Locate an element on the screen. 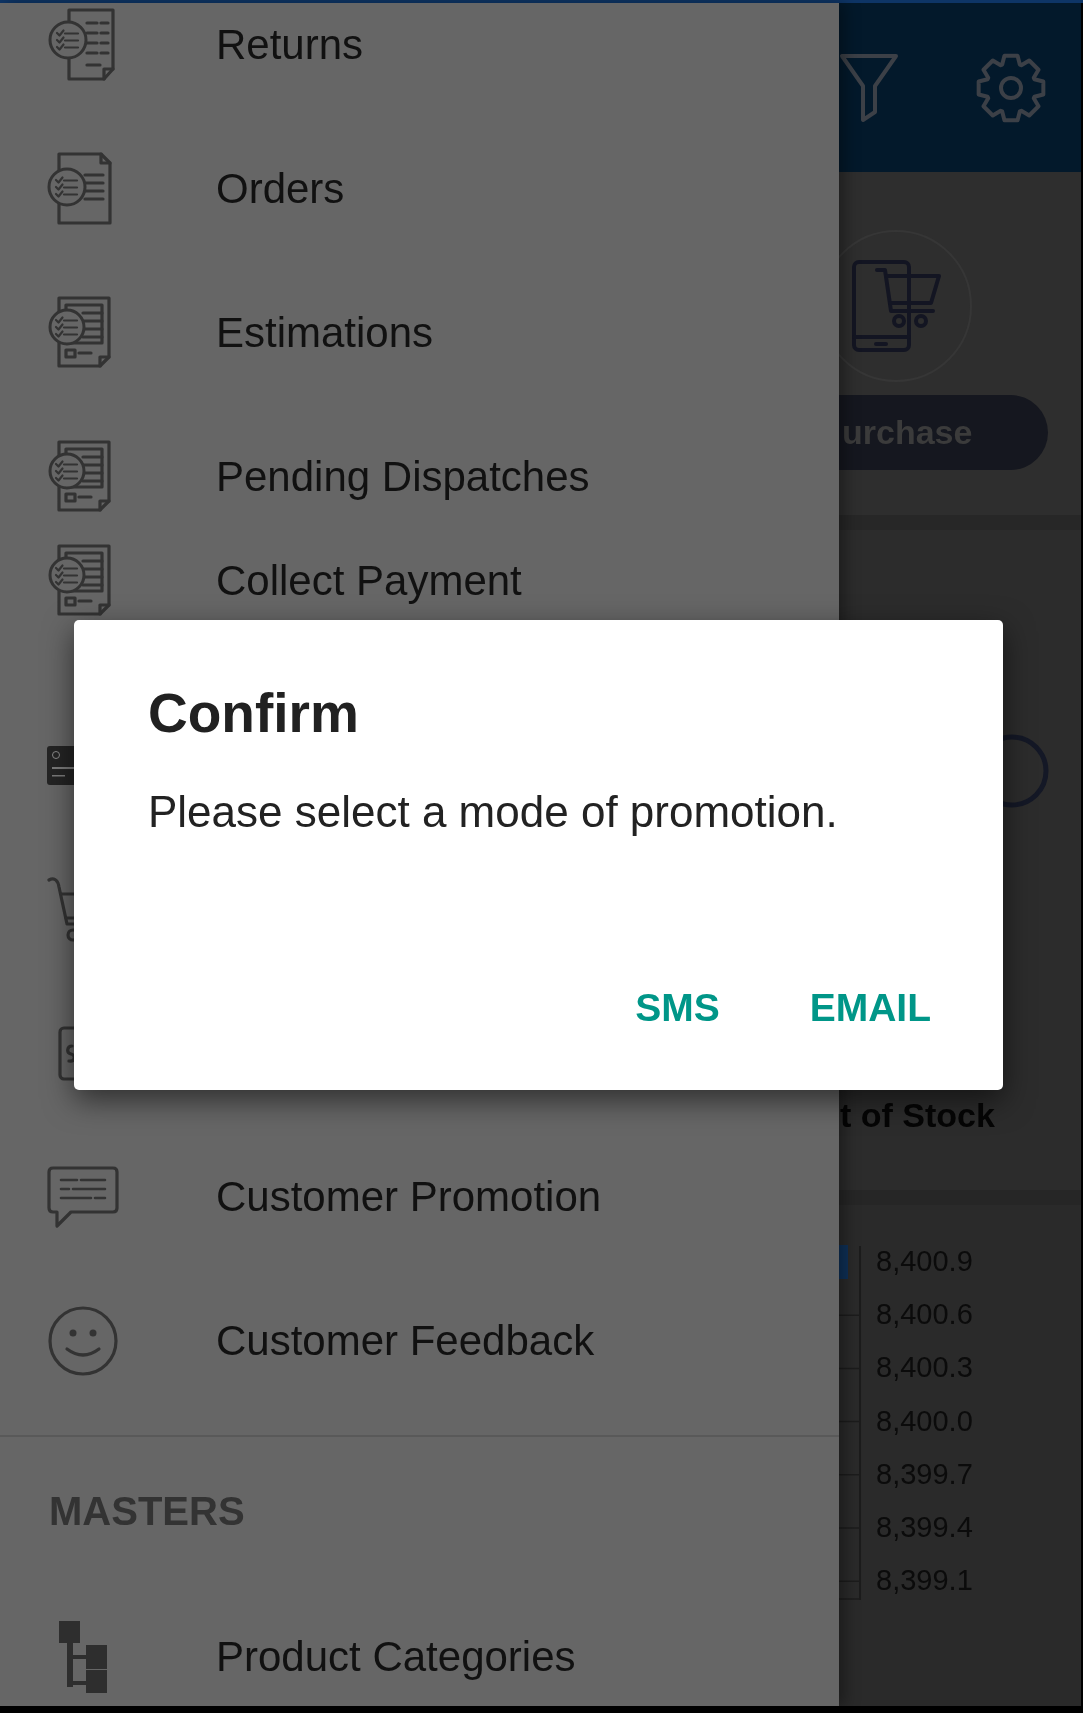 This screenshot has width=1083, height=1713. filter-icon is located at coordinates (869, 87).